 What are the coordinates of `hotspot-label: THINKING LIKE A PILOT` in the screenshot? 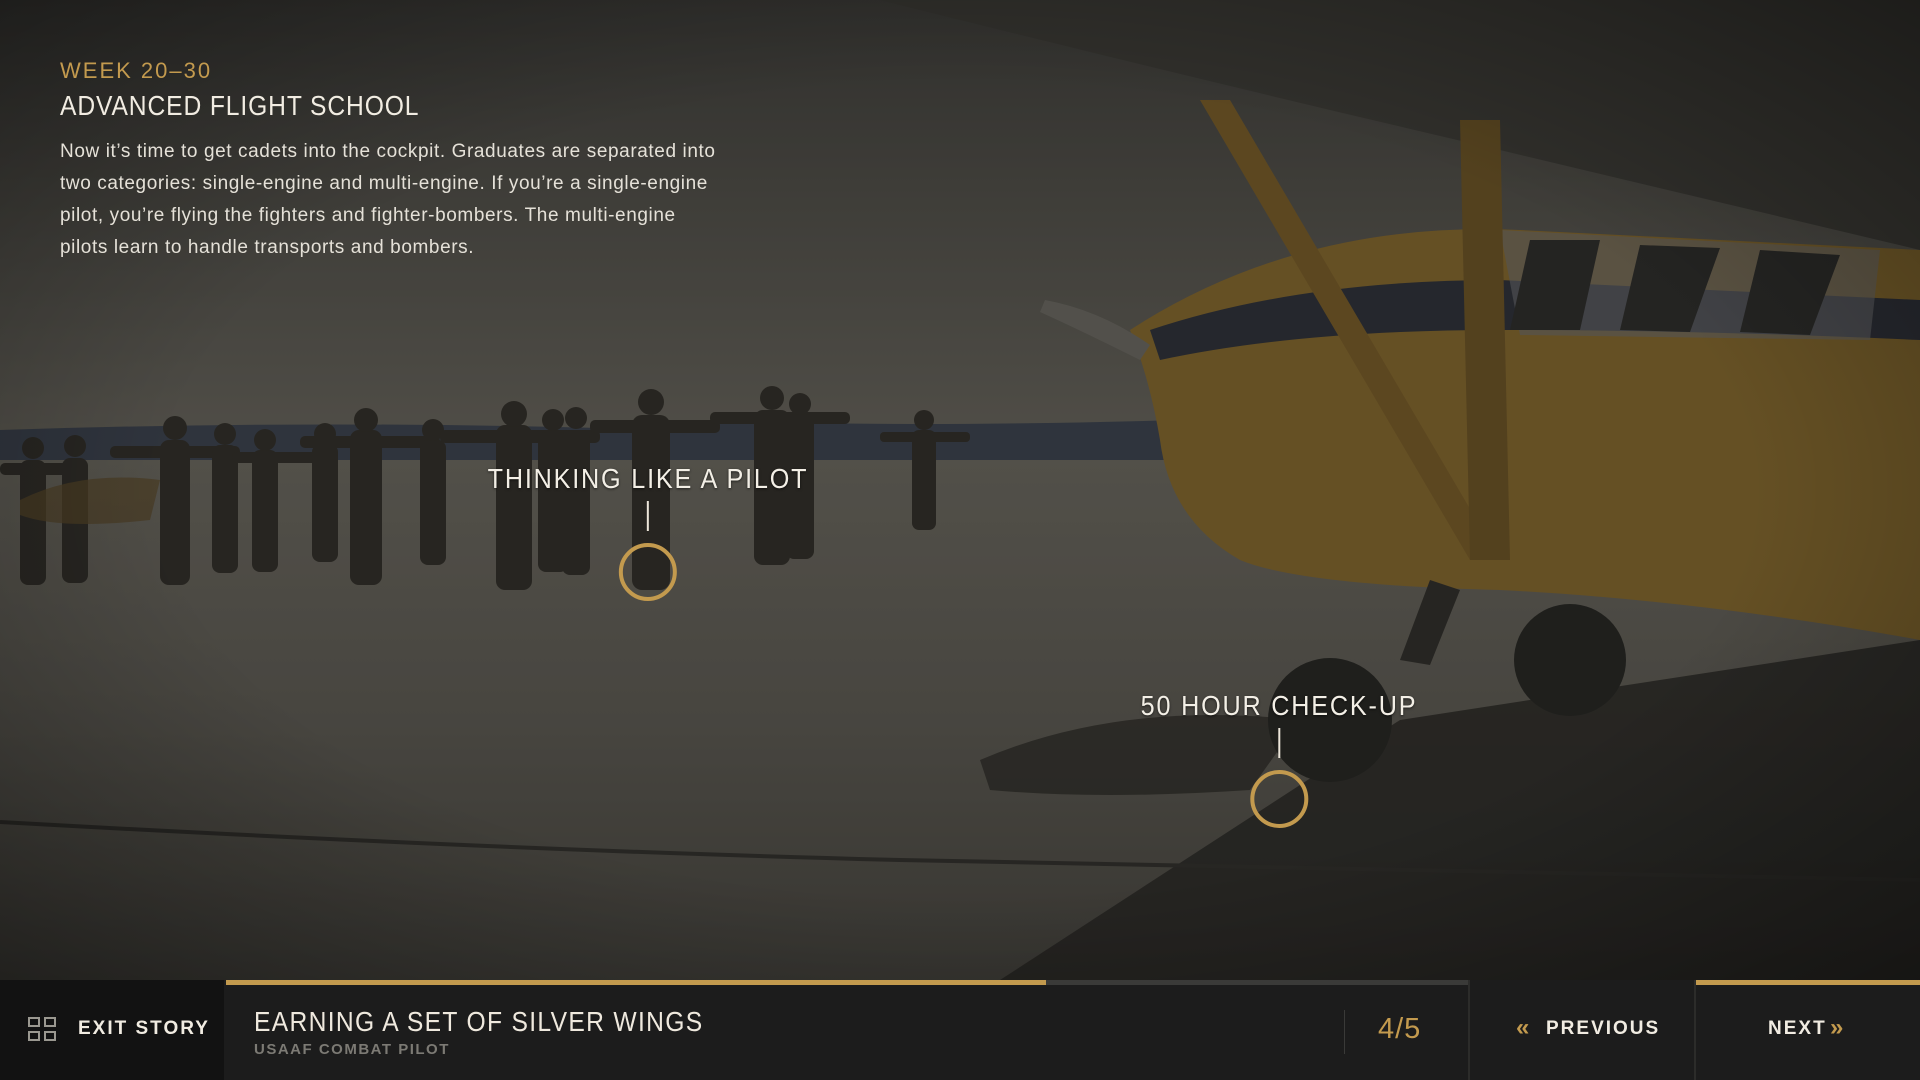 It's located at (648, 478).